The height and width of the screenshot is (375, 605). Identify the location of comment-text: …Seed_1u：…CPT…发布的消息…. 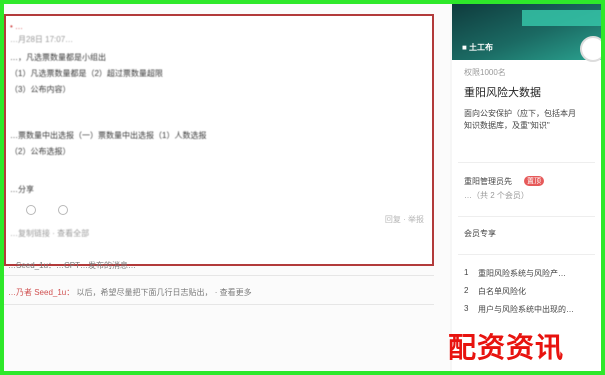
(72, 265).